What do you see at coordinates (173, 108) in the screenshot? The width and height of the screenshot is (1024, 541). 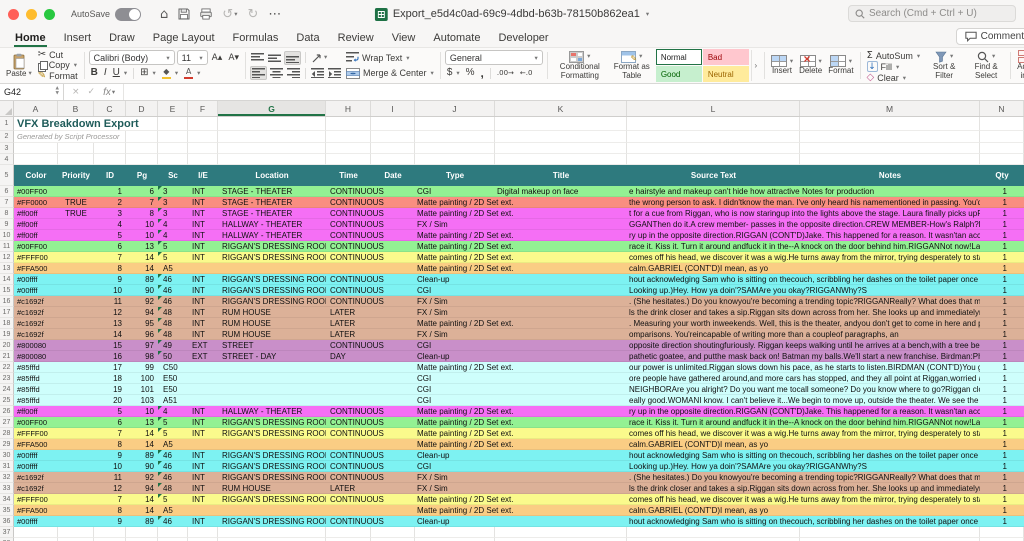 I see `column-header-E: E` at bounding box center [173, 108].